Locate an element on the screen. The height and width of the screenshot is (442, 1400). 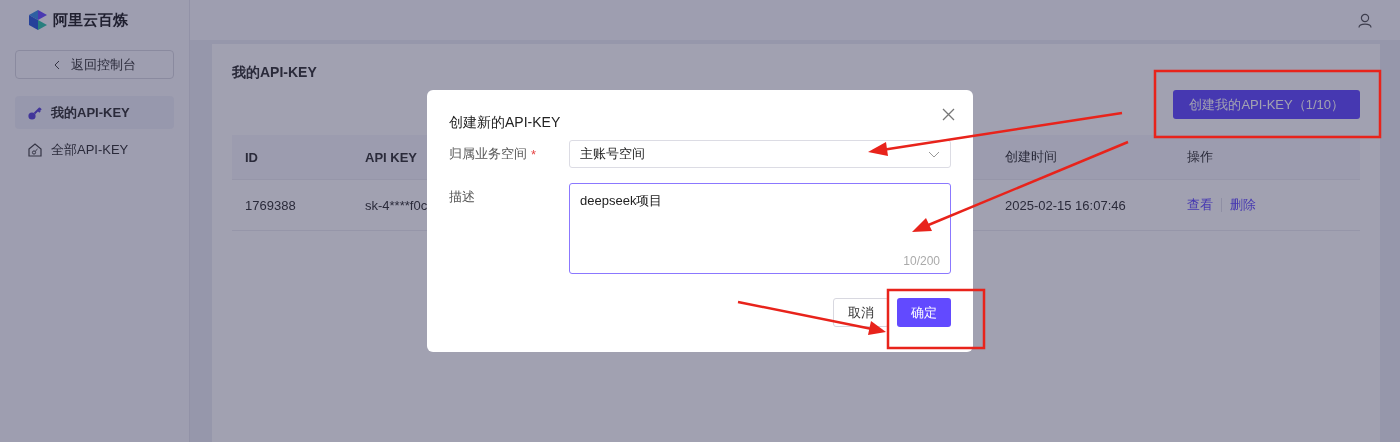
column-header: 创建时间 is located at coordinates (1083, 157).